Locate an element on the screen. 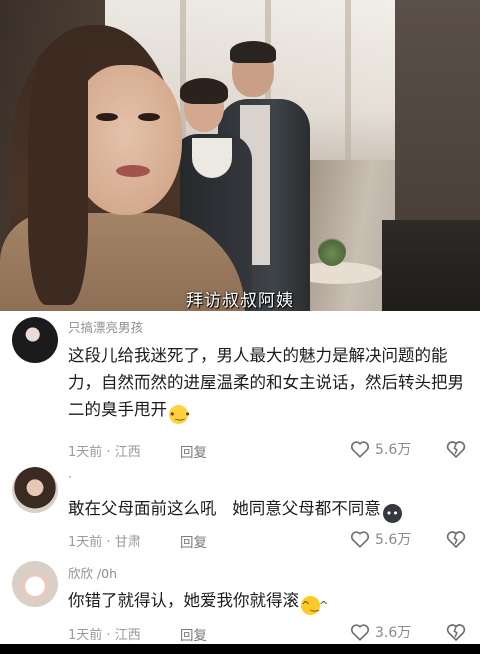 This screenshot has width=480, height=654. video-subtitle: 拜访叔叔阿姨 is located at coordinates (240, 301).